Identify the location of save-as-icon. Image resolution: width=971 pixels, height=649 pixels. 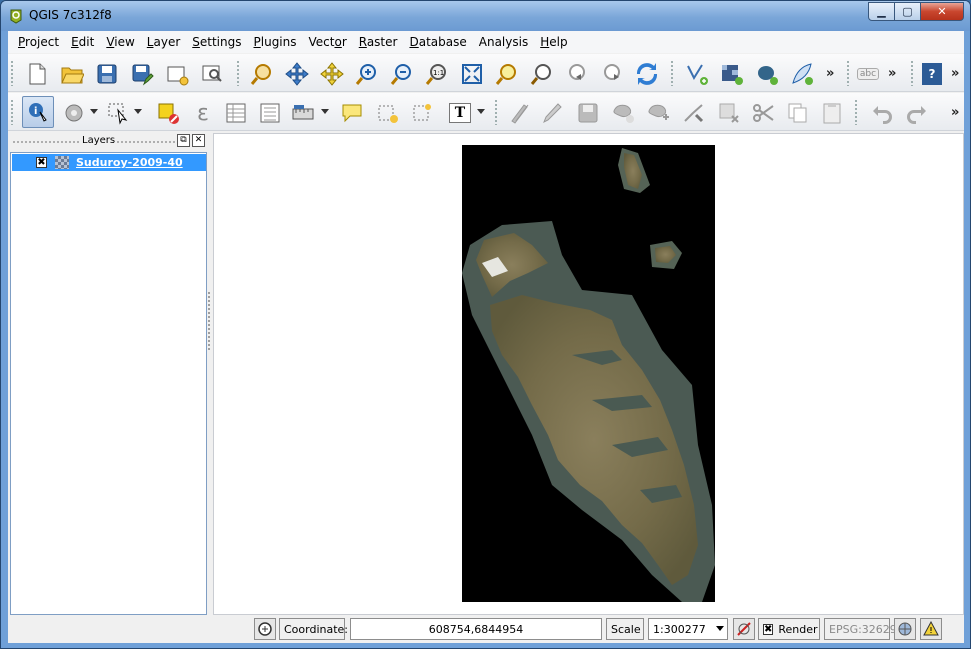
(142, 74).